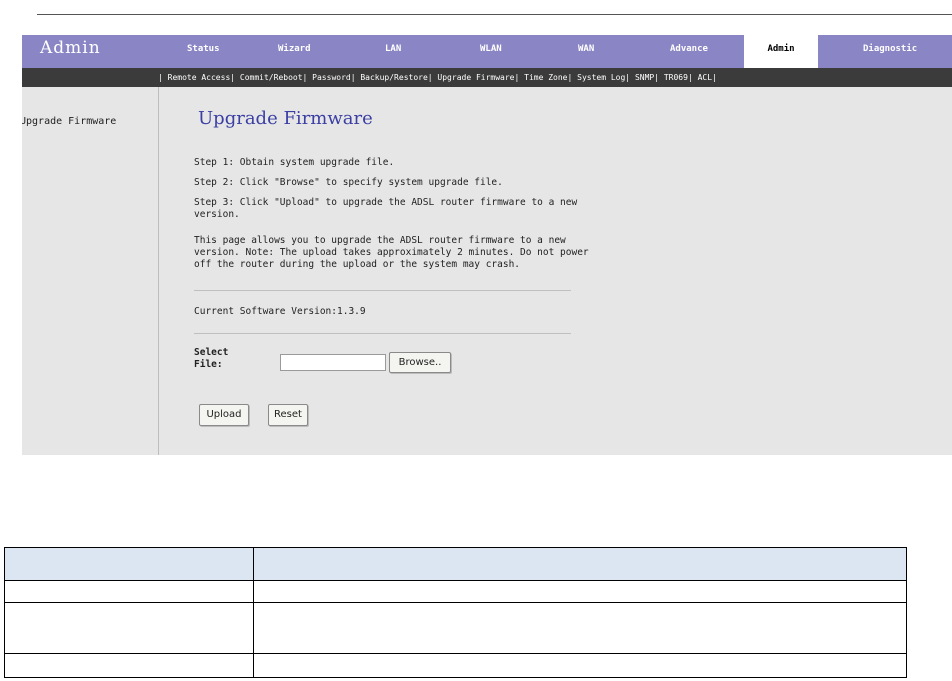  I want to click on step-1-text: Step 1: Obtain system upgrade file., so click(294, 162).